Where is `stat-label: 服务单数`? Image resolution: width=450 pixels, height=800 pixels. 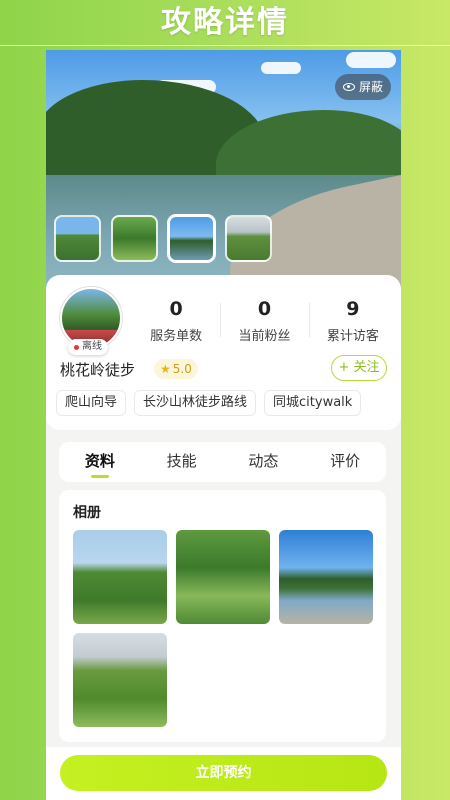 stat-label: 服务单数 is located at coordinates (176, 336).